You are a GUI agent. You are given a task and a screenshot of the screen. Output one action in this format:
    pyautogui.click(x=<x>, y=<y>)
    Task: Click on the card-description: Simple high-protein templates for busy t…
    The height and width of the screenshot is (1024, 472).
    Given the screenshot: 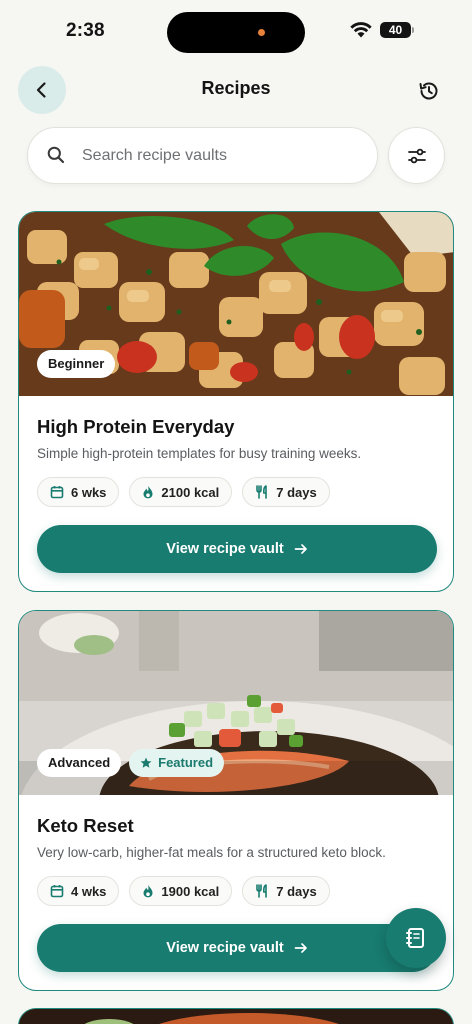 What is the action you would take?
    pyautogui.click(x=199, y=453)
    